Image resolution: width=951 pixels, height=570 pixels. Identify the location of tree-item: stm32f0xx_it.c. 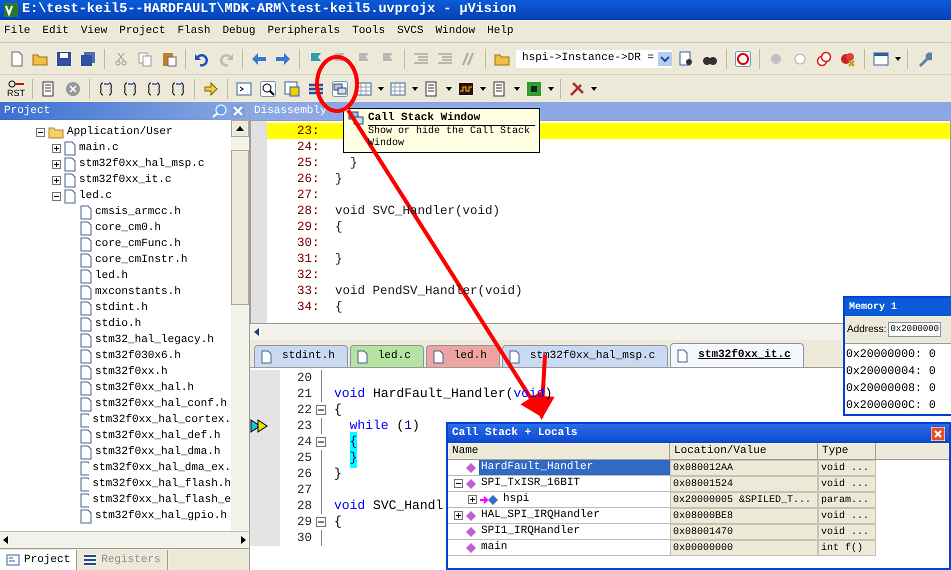
(125, 180).